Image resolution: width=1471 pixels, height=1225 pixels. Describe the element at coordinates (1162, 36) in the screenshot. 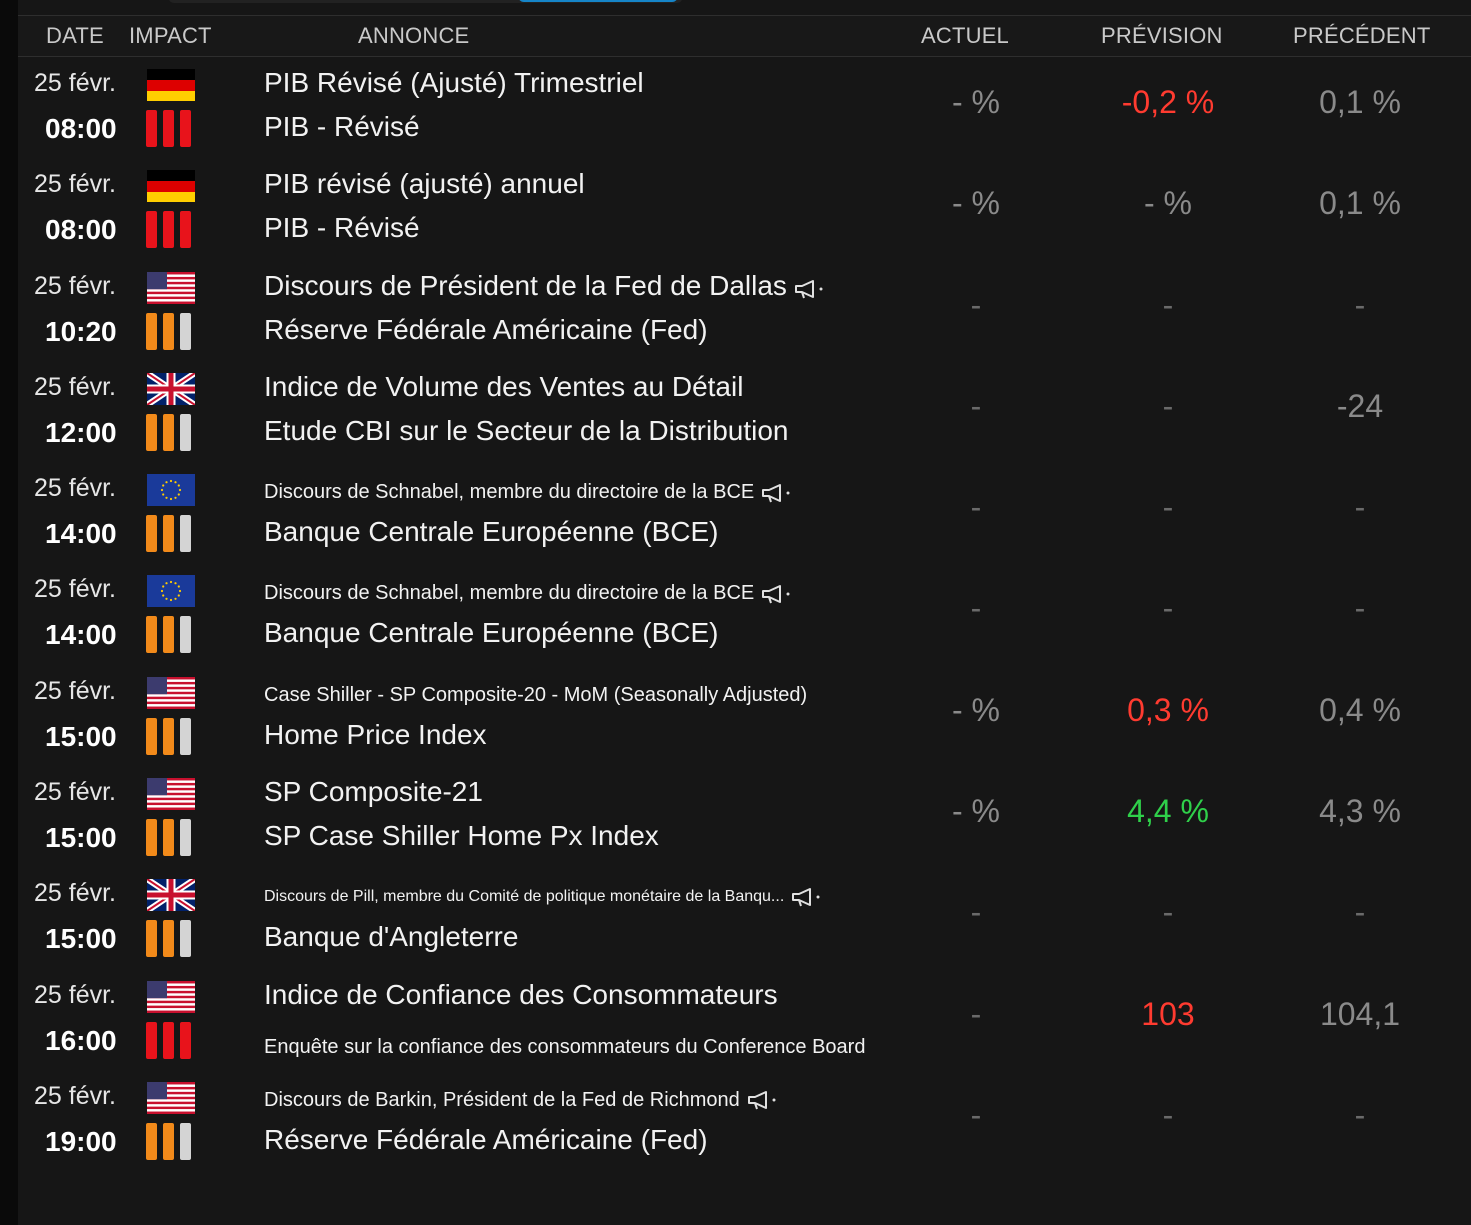

I see `column-header-prevision: PRÉVISION` at that location.